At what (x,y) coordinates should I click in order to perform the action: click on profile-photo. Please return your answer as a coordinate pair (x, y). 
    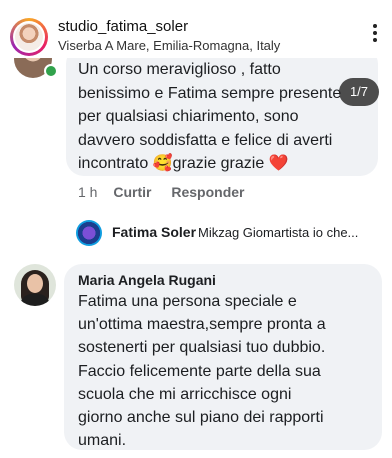
    Looking at the image, I should click on (29, 37).